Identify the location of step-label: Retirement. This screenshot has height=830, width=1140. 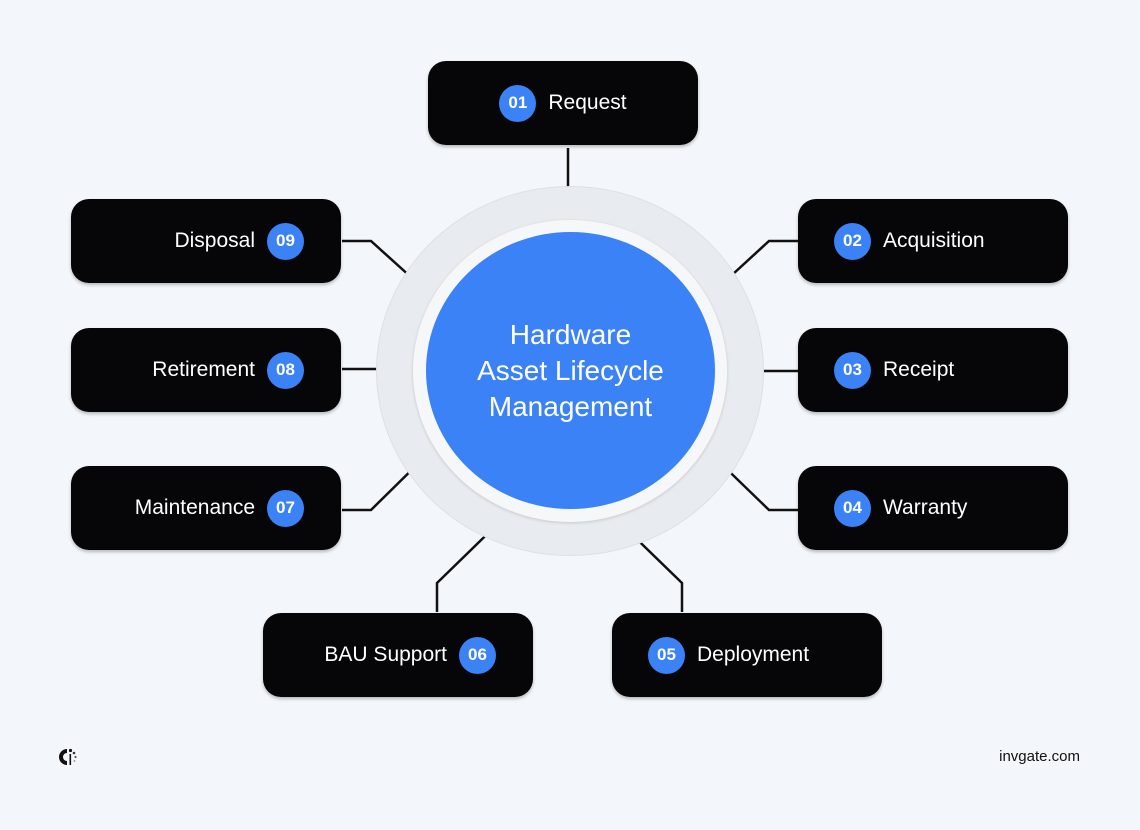
(203, 369).